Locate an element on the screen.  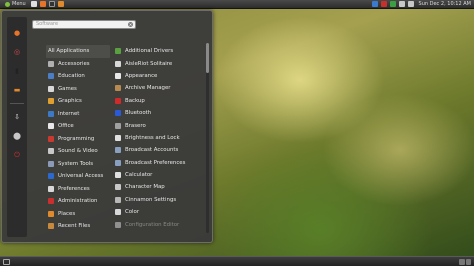
category-item: Office is located at coordinates (78, 126).